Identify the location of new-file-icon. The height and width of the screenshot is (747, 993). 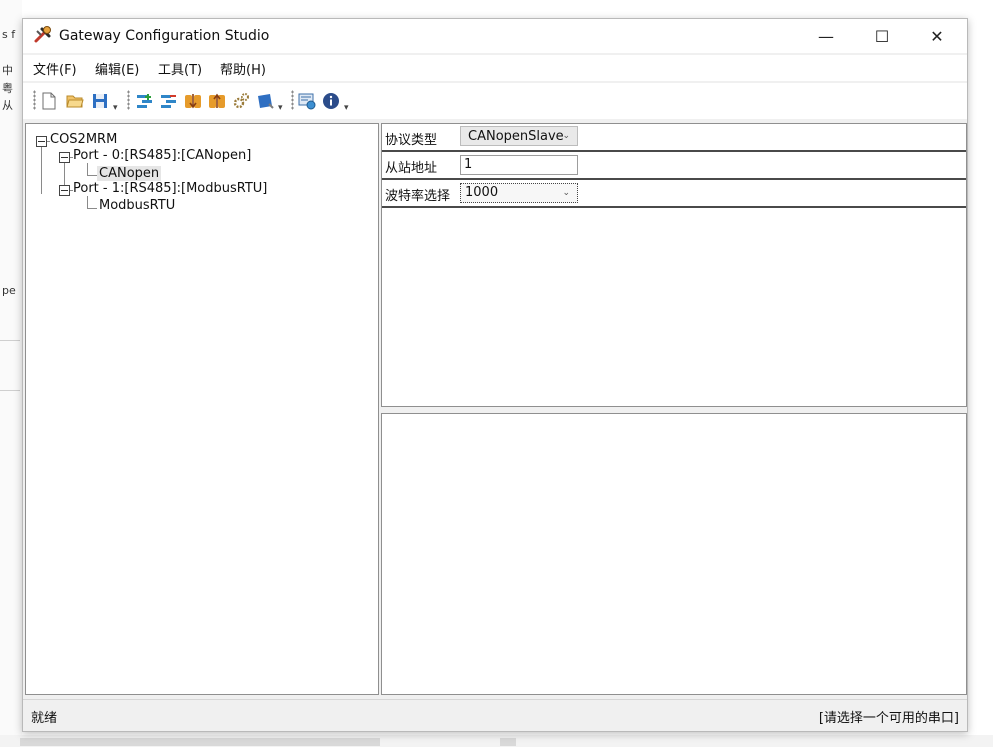
(49, 101).